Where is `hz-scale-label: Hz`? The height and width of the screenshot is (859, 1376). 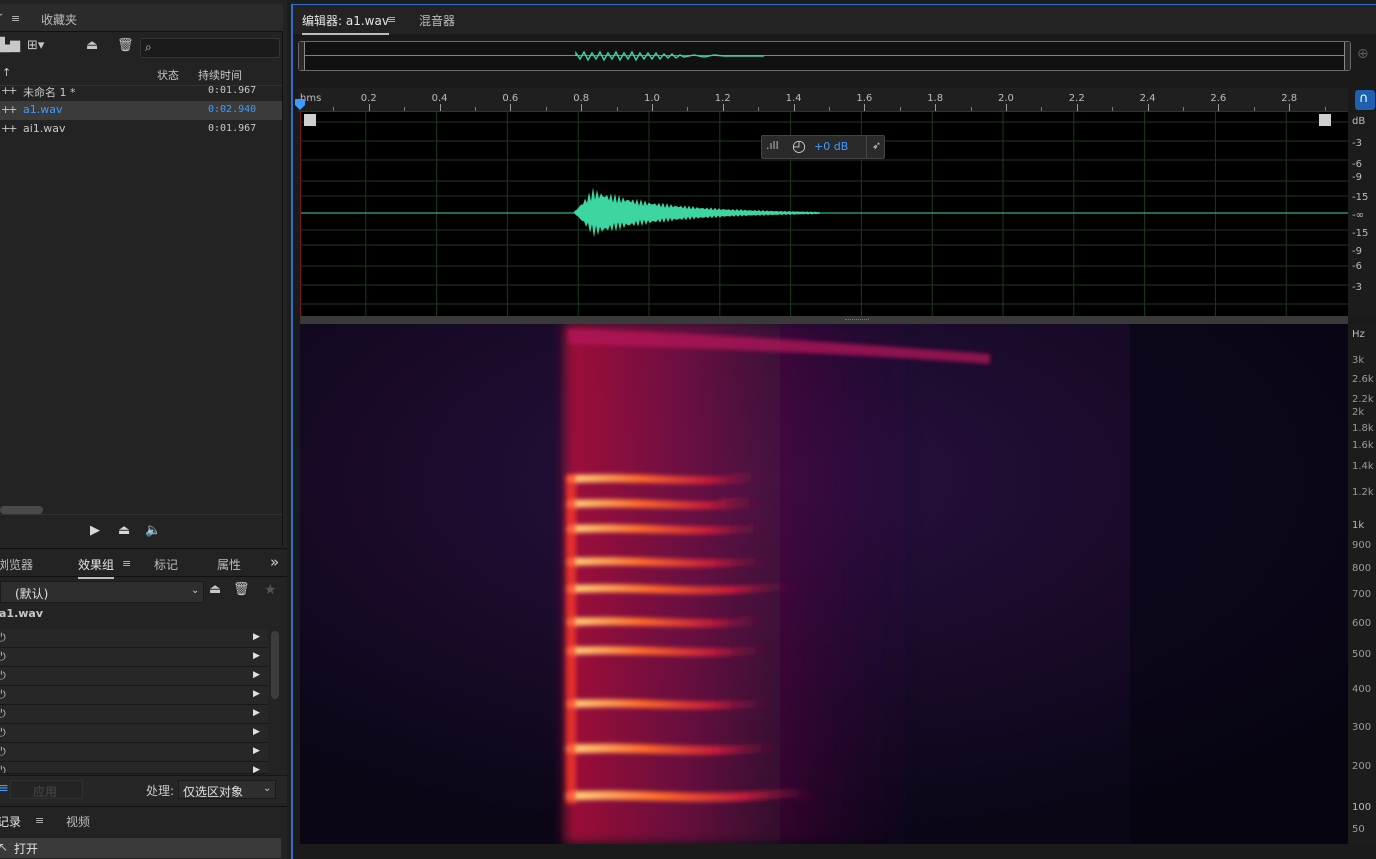 hz-scale-label: Hz is located at coordinates (1358, 334).